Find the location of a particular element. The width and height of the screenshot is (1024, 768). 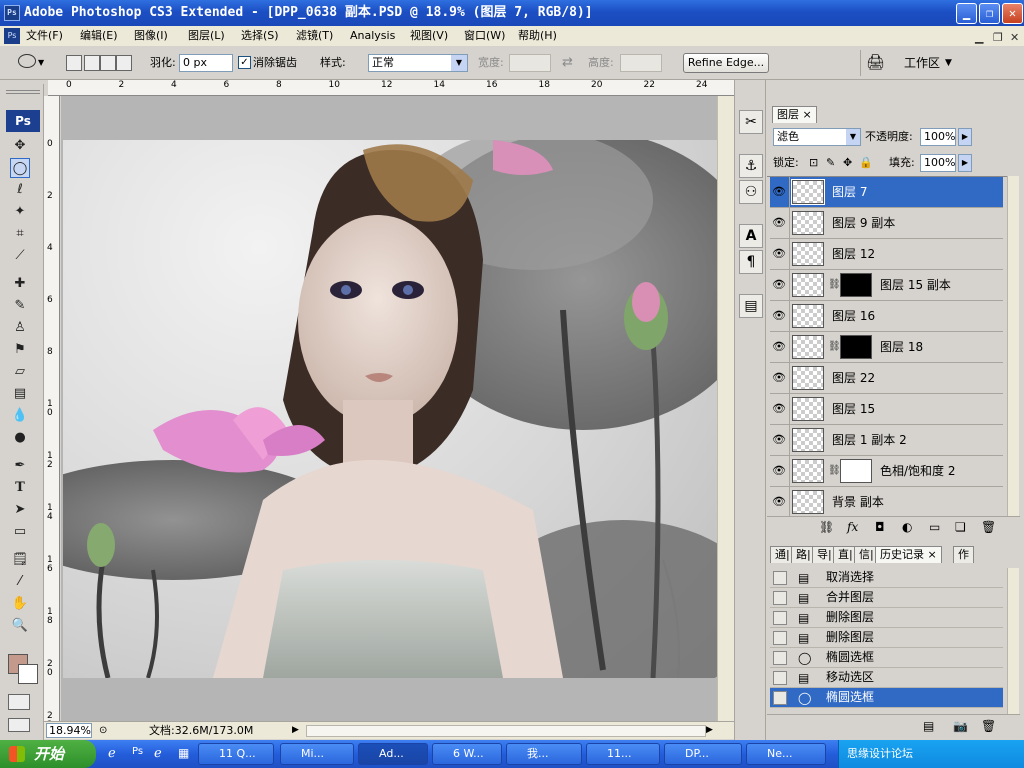

document-icon: Ps is located at coordinates (12, 36).